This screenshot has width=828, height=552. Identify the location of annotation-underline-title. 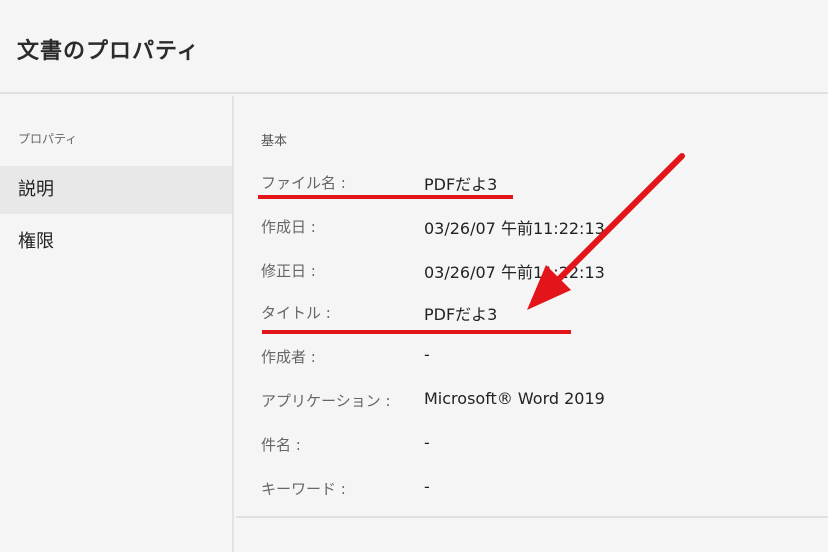
(416, 332).